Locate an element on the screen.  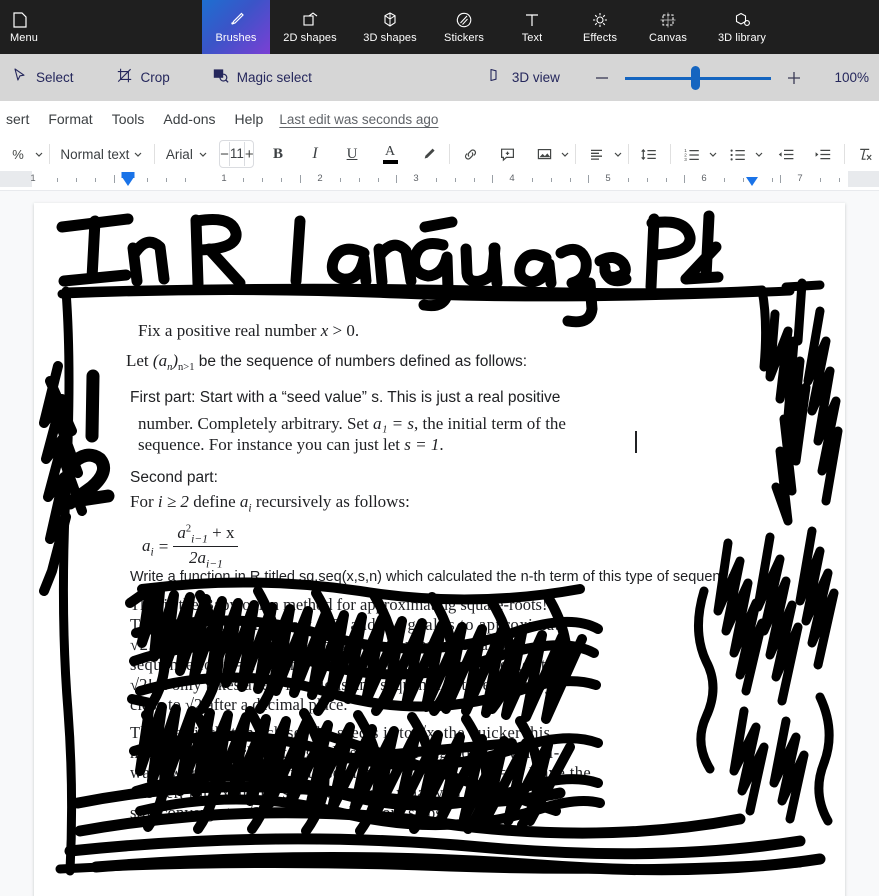
ruler-right-margin is located at coordinates (863, 179).